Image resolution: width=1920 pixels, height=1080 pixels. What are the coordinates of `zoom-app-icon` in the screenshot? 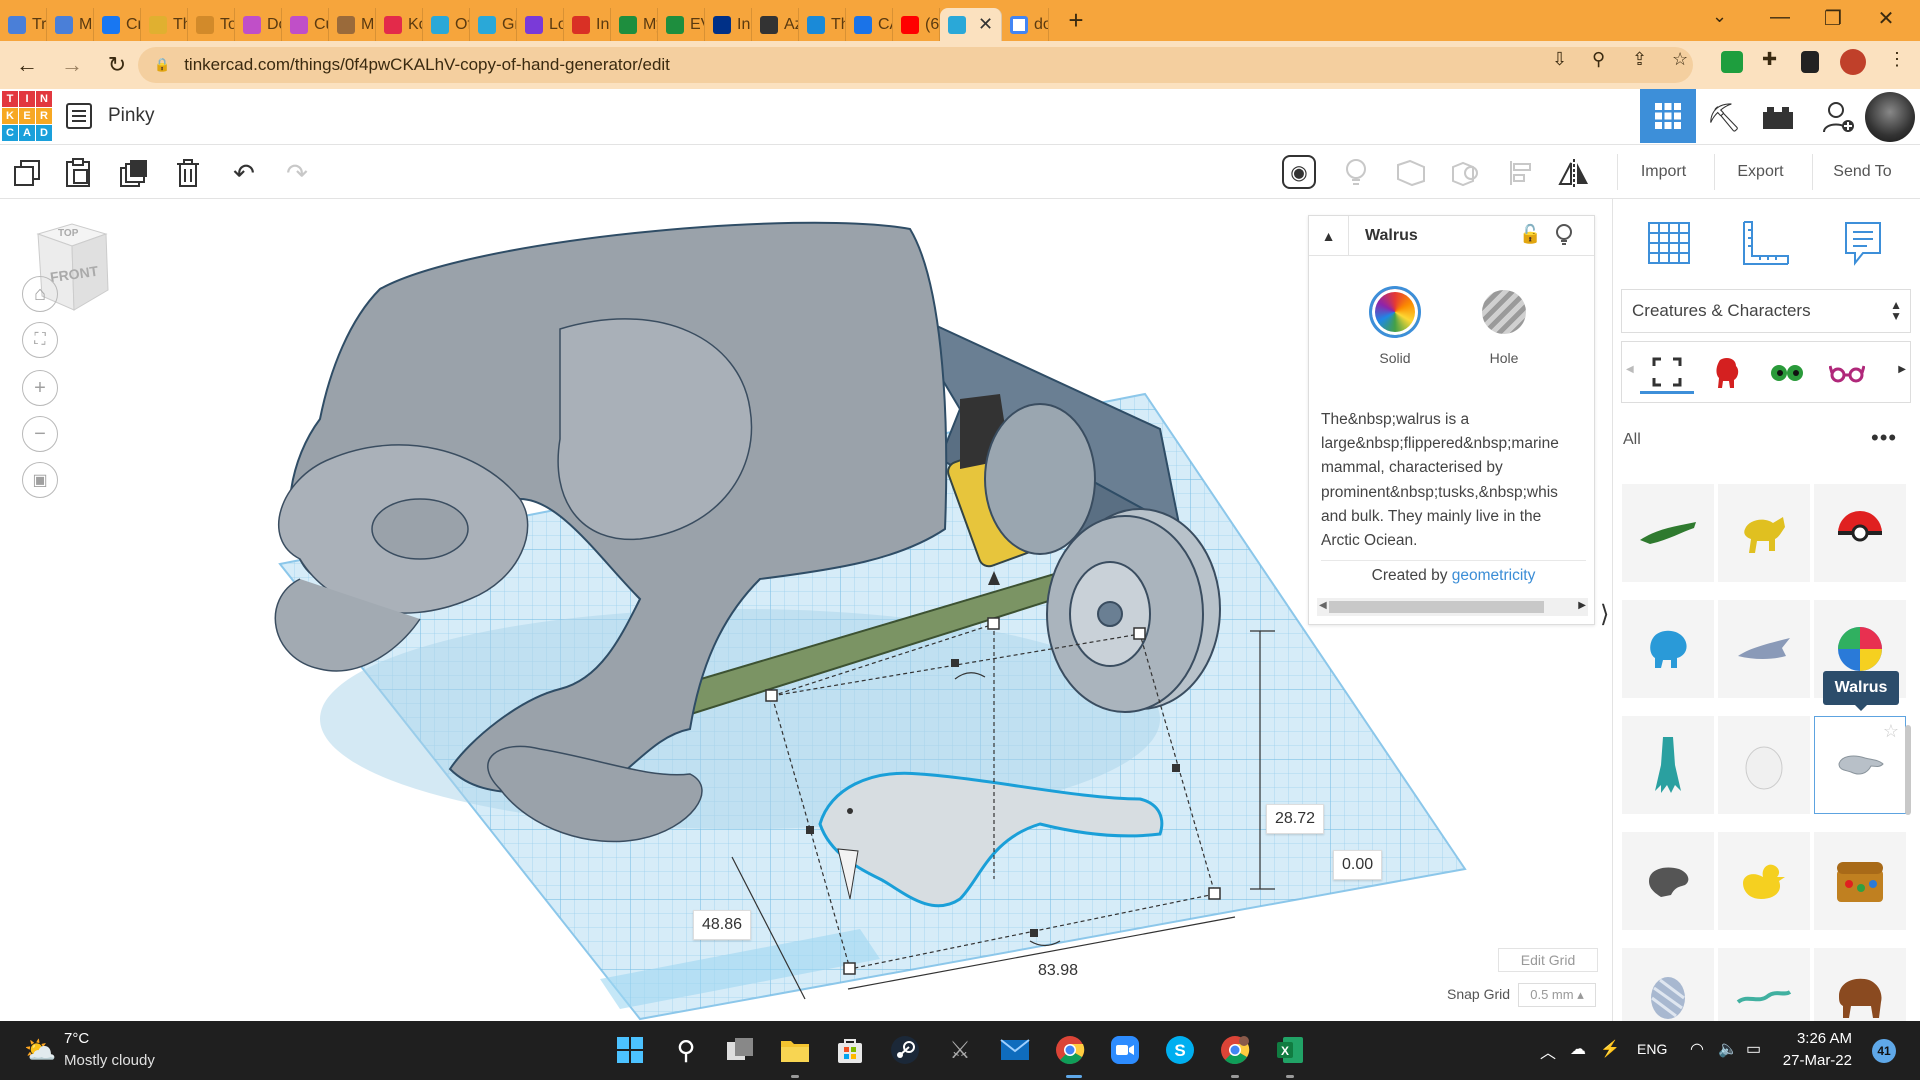 It's located at (1125, 1050).